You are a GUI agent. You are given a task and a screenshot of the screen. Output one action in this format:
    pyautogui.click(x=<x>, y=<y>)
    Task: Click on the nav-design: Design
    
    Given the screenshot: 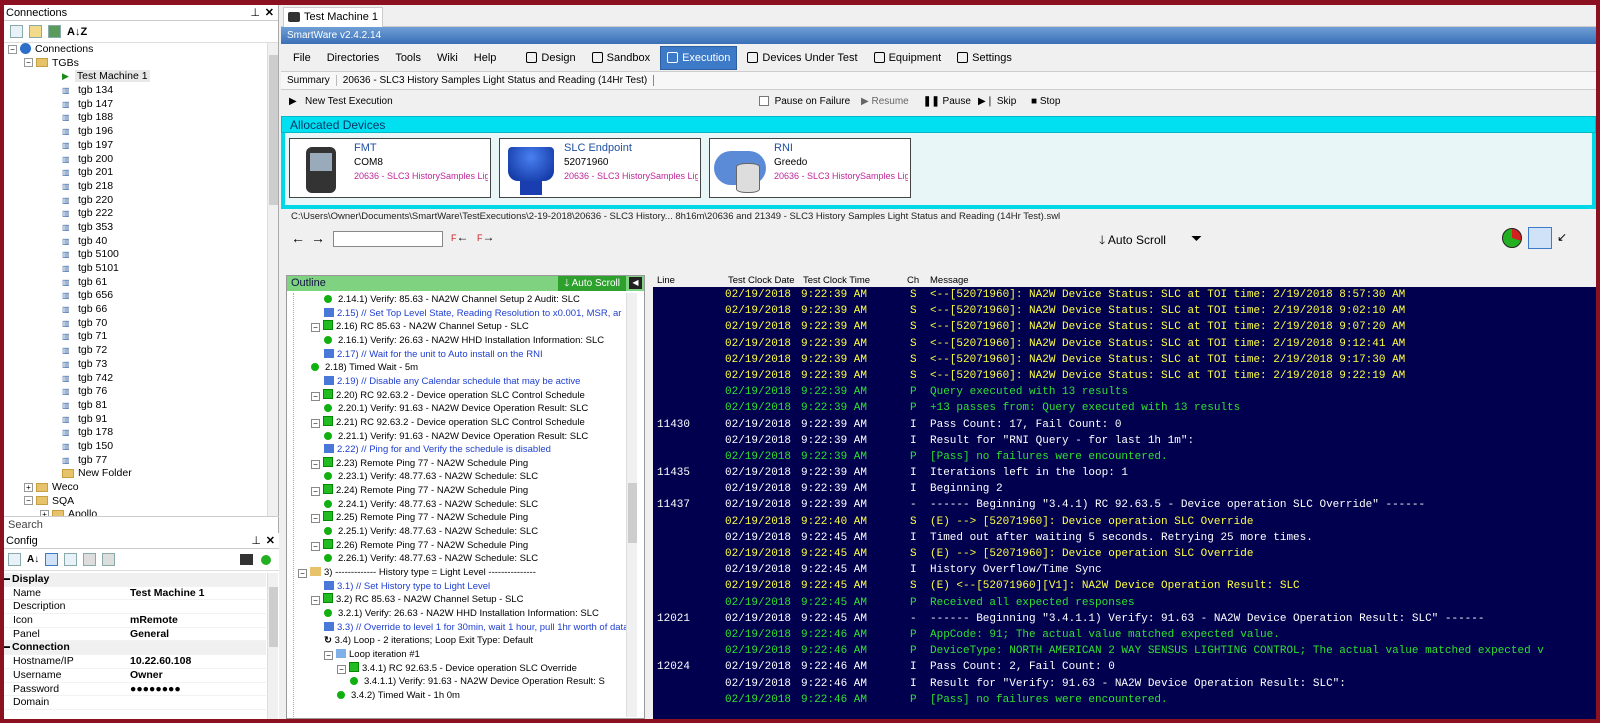 What is the action you would take?
    pyautogui.click(x=550, y=58)
    